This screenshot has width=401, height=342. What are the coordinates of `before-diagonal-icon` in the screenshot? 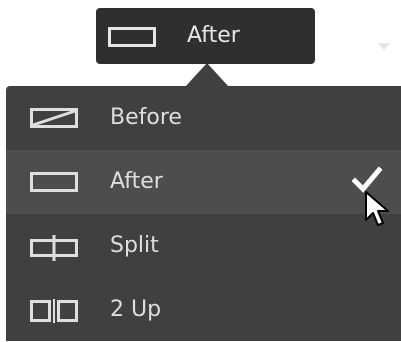 It's located at (54, 120).